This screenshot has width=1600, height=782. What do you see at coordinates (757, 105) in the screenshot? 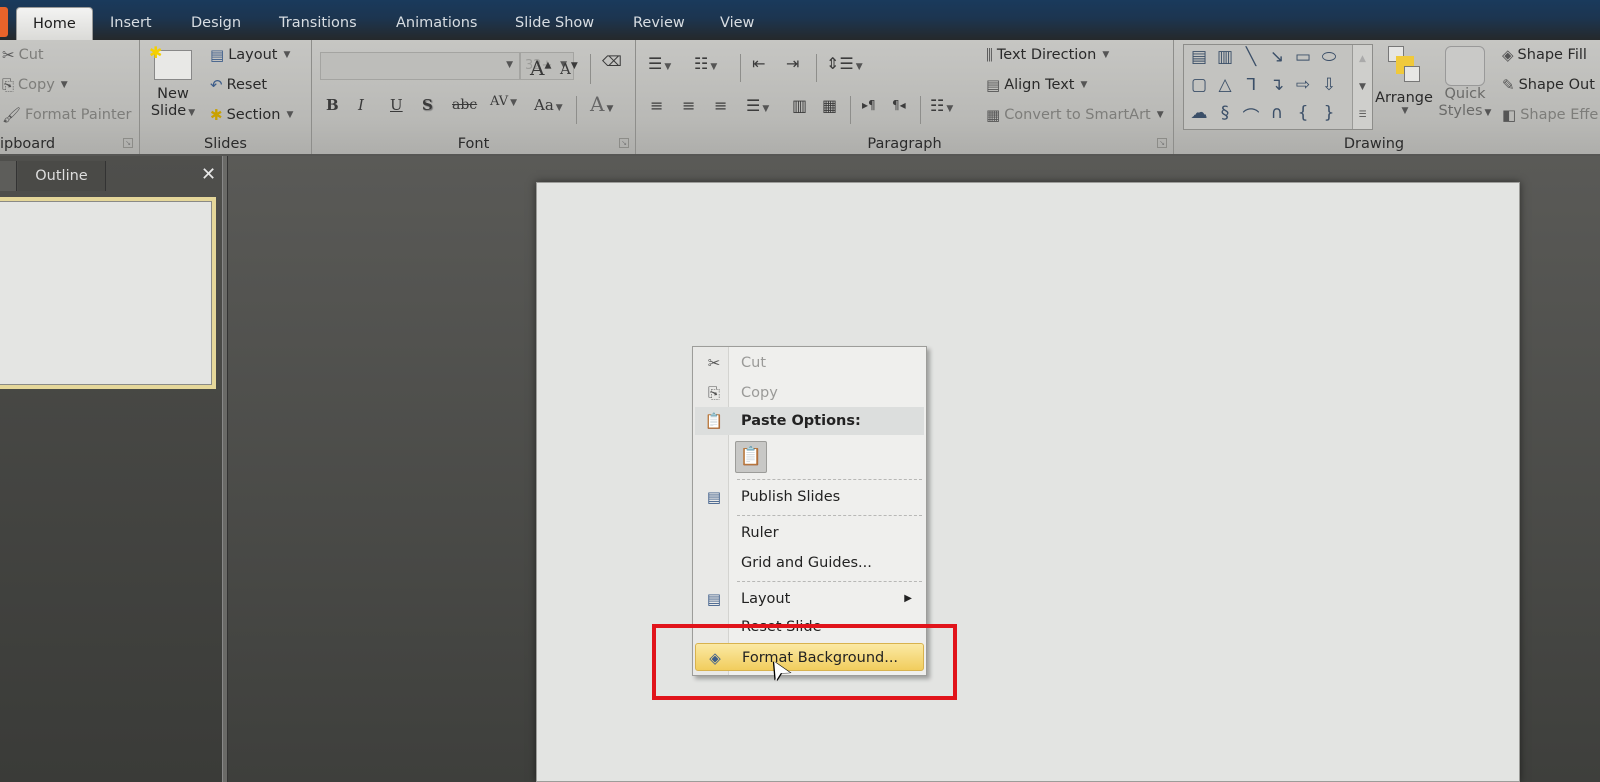
I see `justify-button: ☰ ▼` at bounding box center [757, 105].